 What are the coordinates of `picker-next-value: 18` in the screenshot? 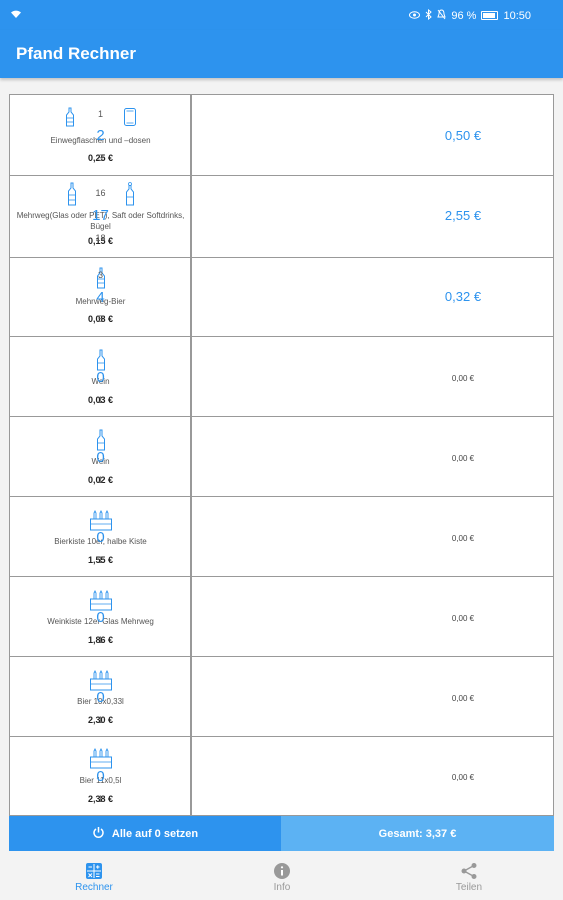 It's located at (100, 238).